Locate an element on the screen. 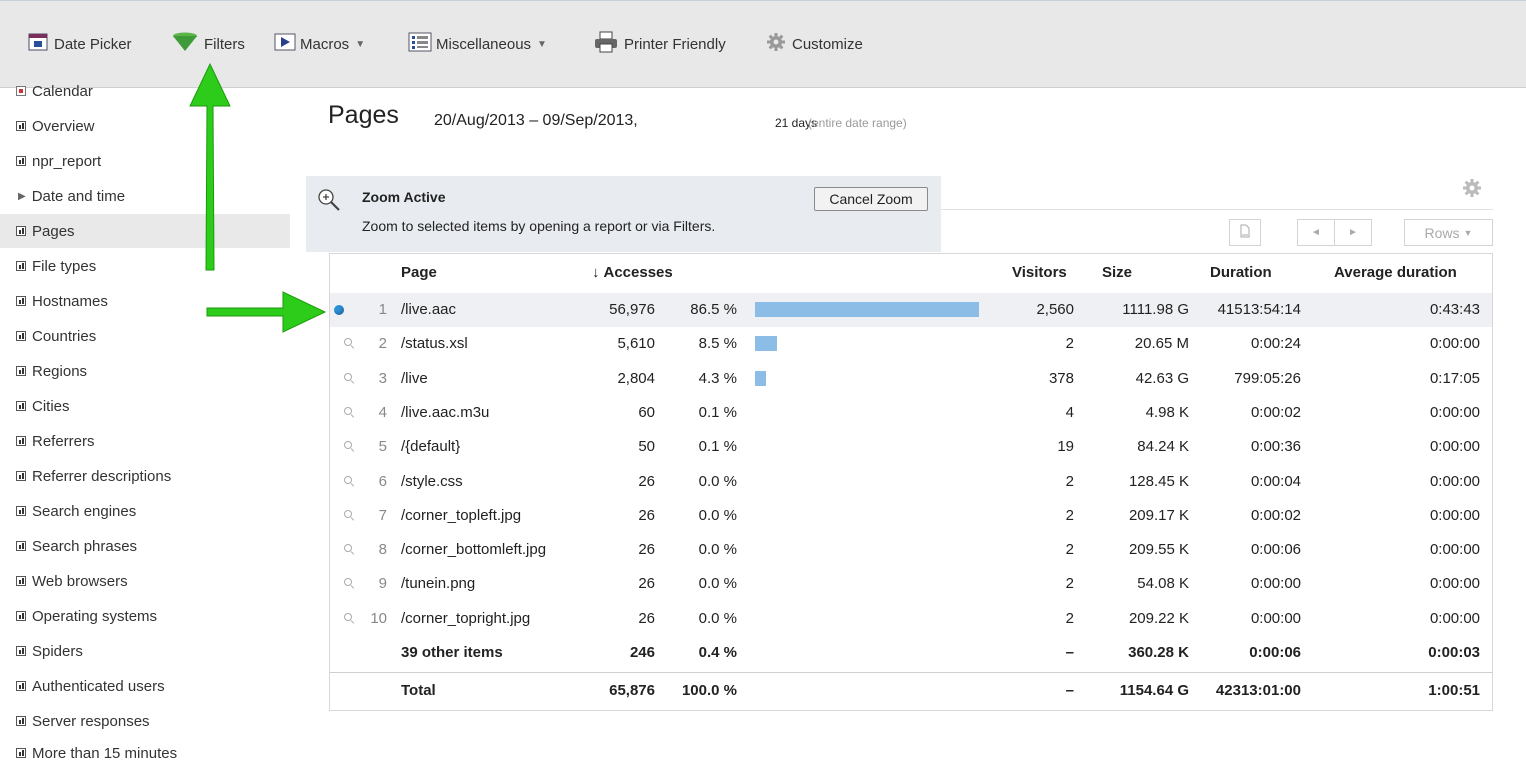  sidebar-item-npr-report: npr_report is located at coordinates (145, 161).